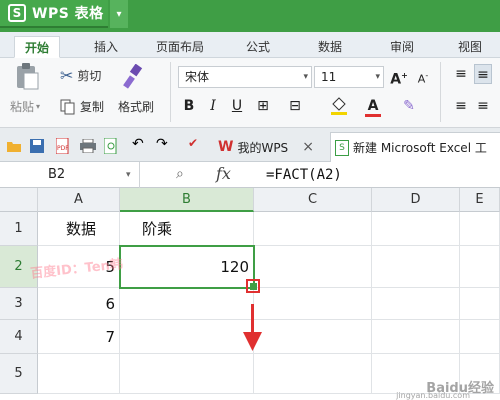 The width and height of the screenshot is (500, 400). I want to click on align-left-button: ≡, so click(461, 106).